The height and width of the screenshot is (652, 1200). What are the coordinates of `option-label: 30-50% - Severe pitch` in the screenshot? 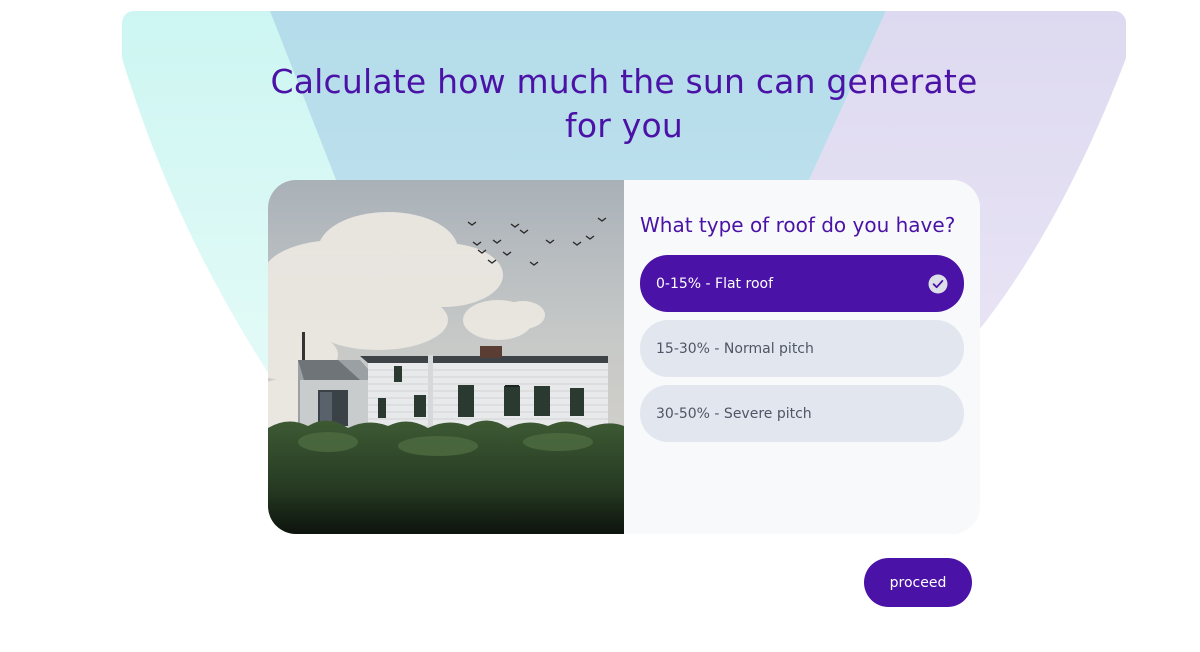 It's located at (734, 413).